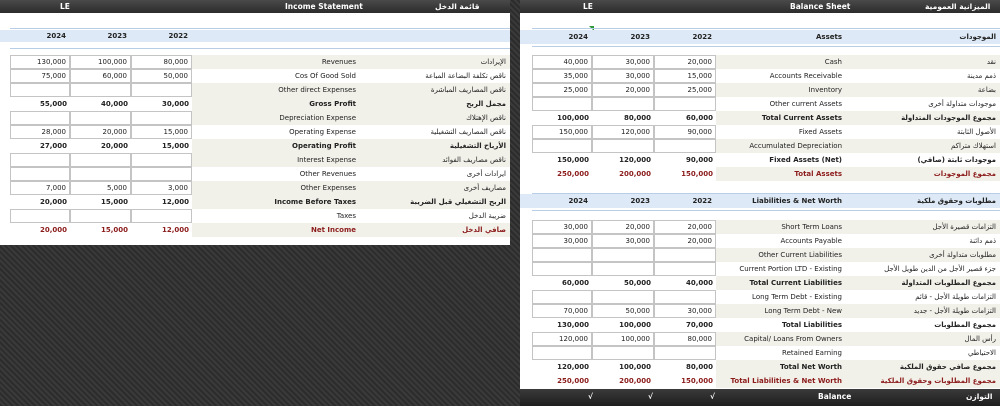  Describe the element at coordinates (100, 188) in the screenshot. I see `value-cell: 5,000` at that location.